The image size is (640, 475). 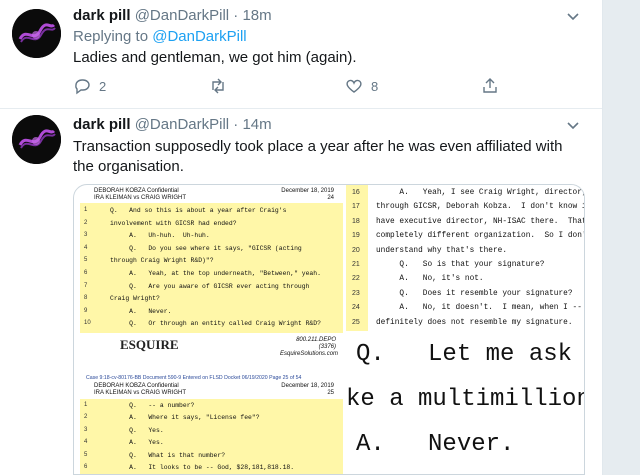 I want to click on retweet-icon, so click(x=218, y=86).